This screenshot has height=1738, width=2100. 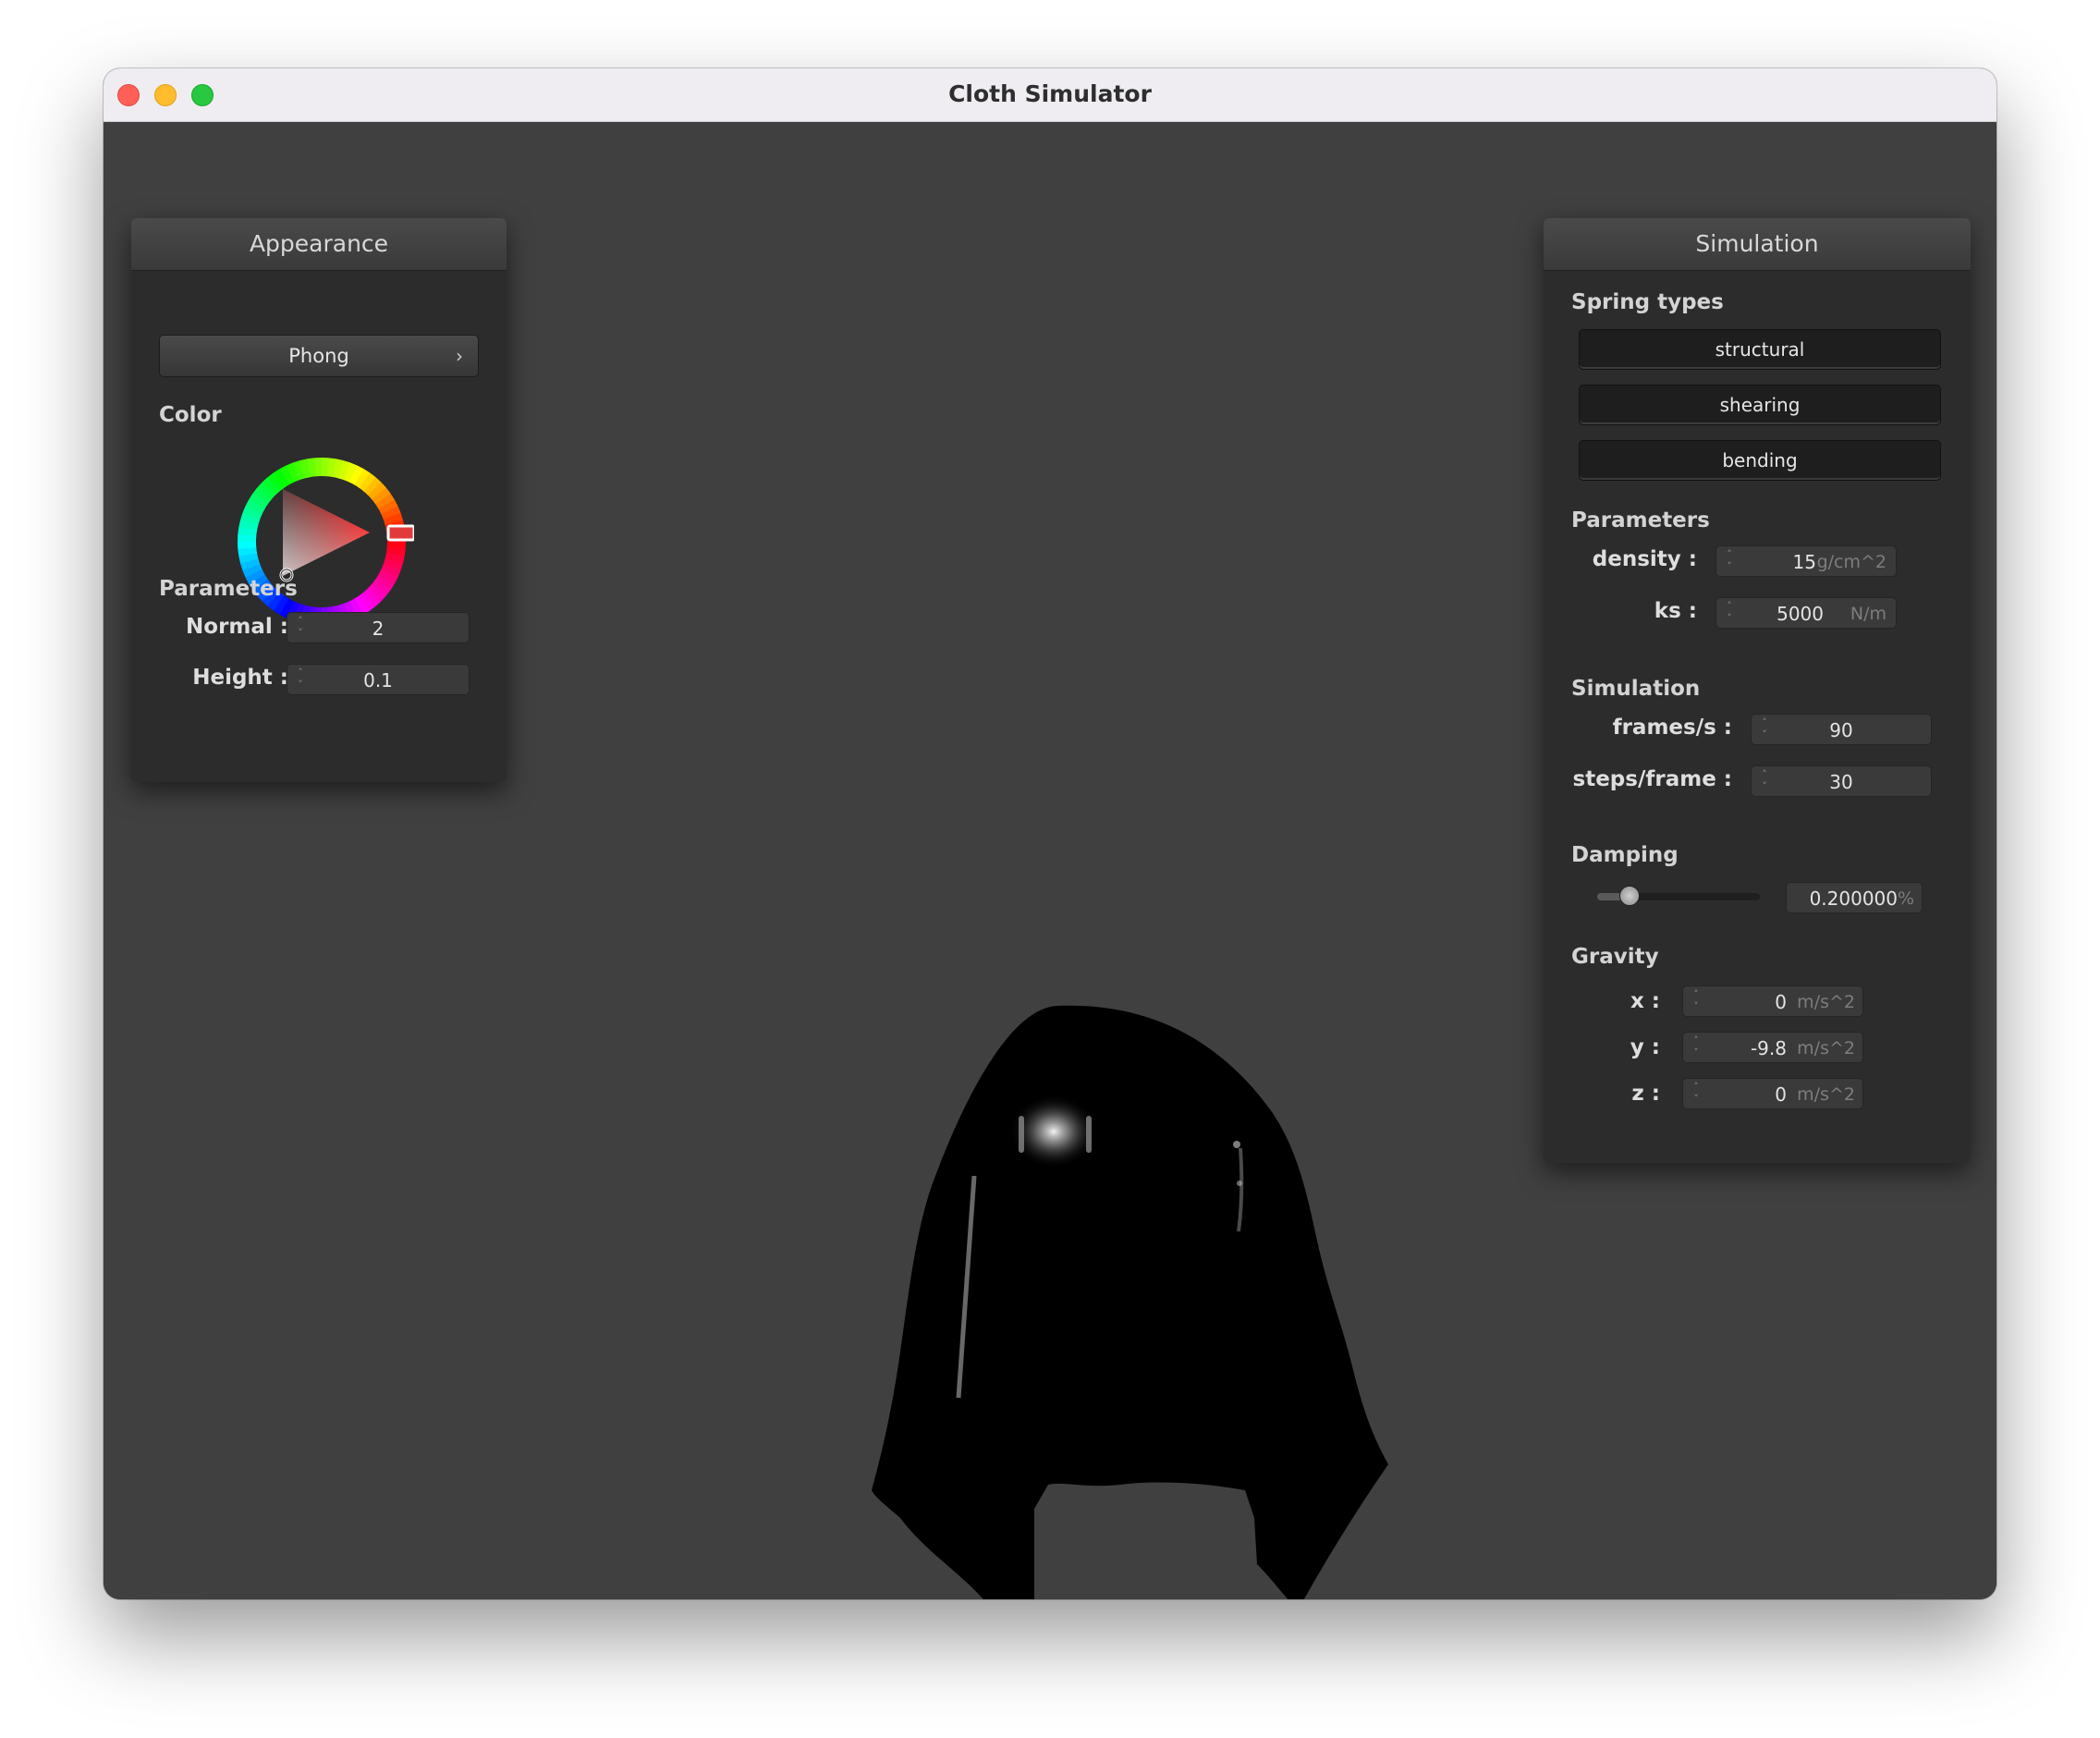 What do you see at coordinates (237, 627) in the screenshot?
I see `normal-label: Normal :` at bounding box center [237, 627].